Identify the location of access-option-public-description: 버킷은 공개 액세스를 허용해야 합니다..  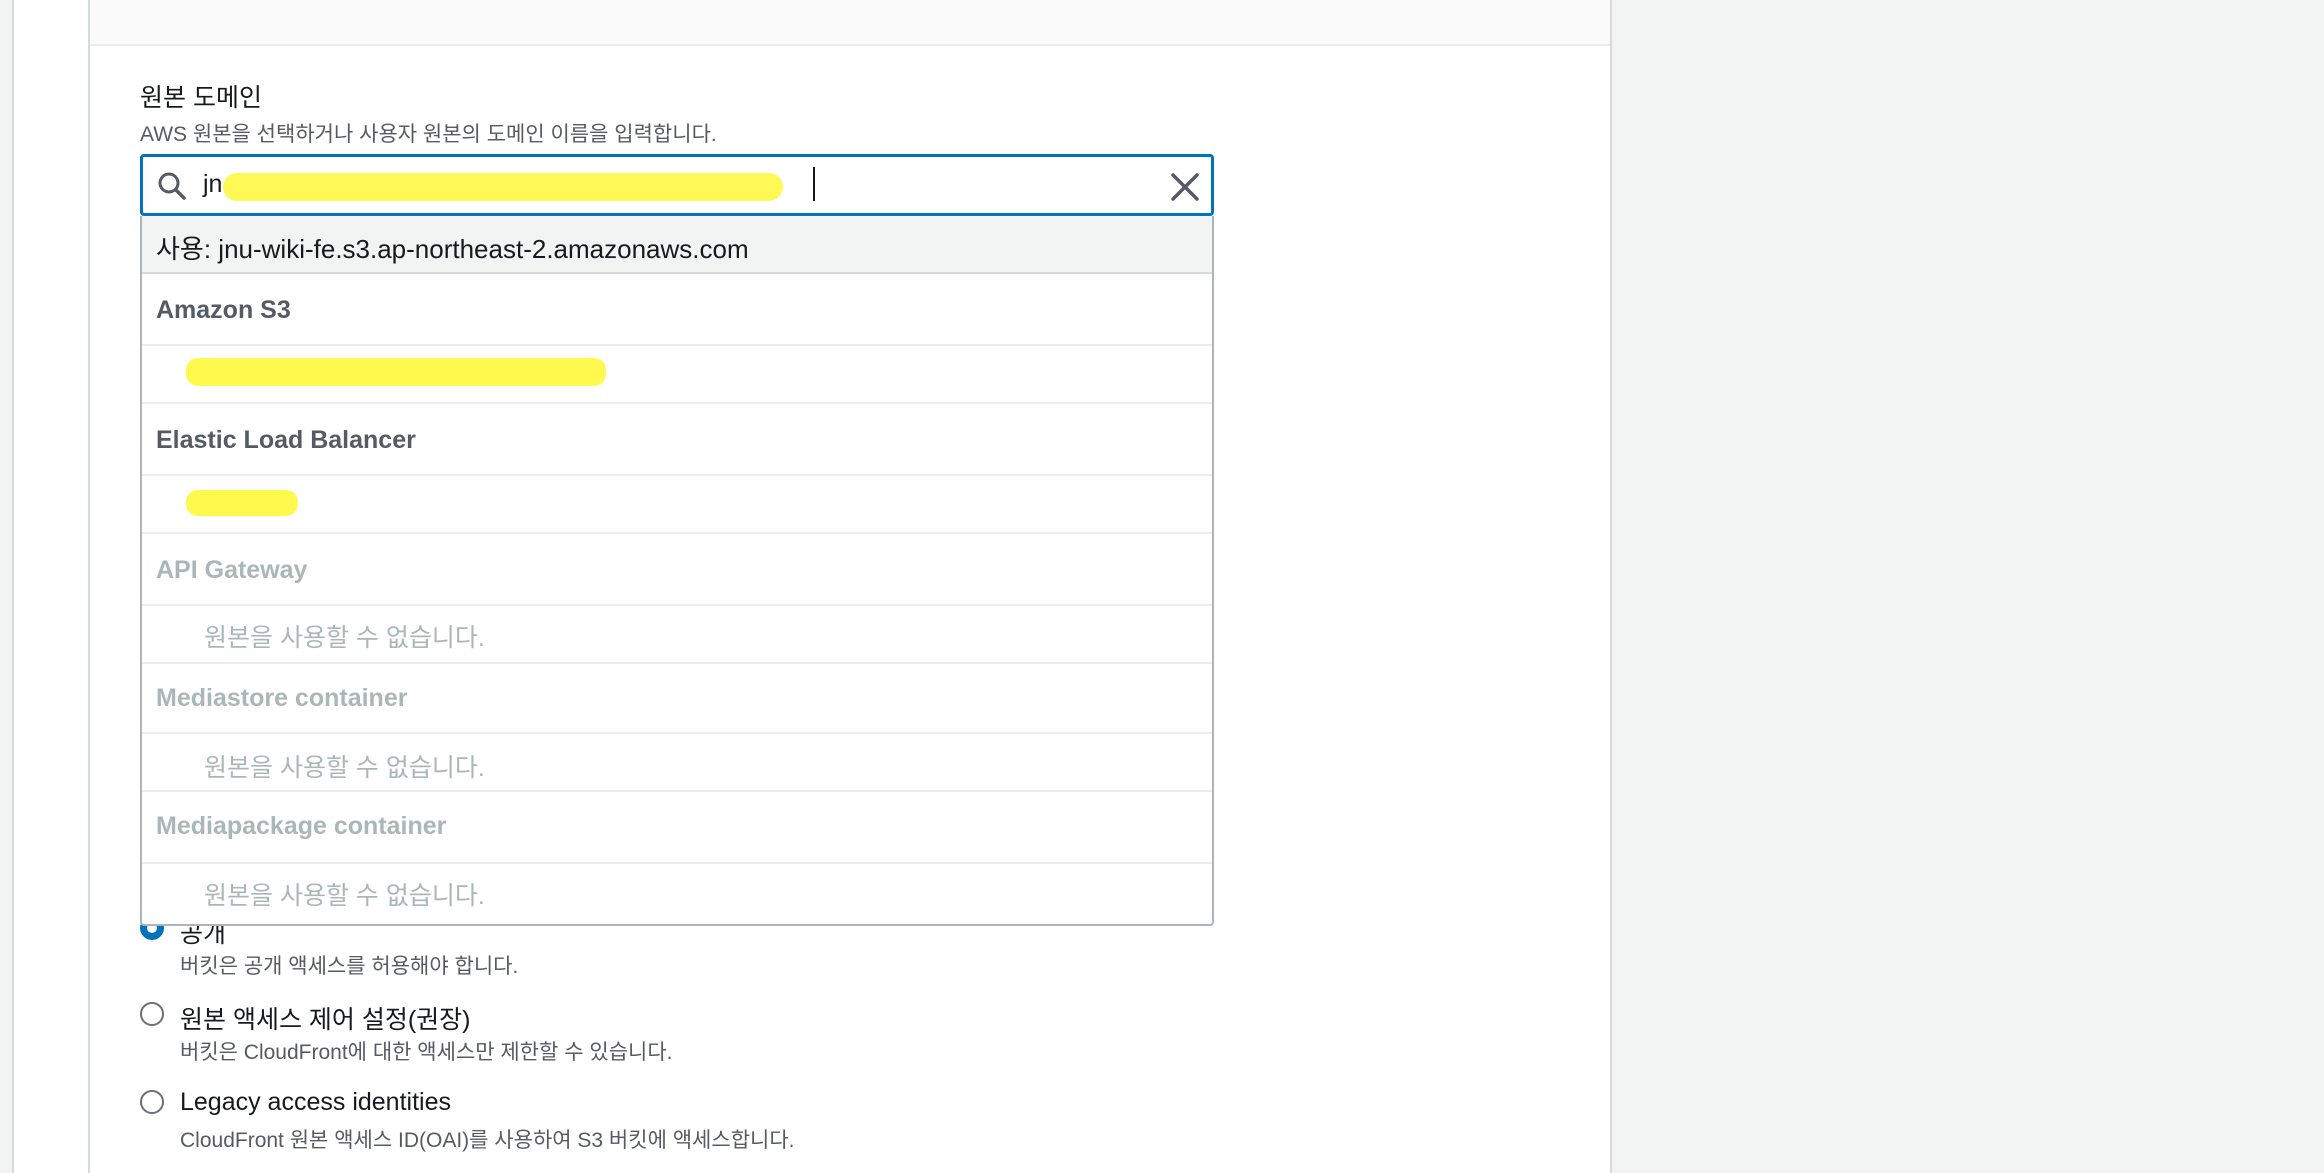
(349, 966).